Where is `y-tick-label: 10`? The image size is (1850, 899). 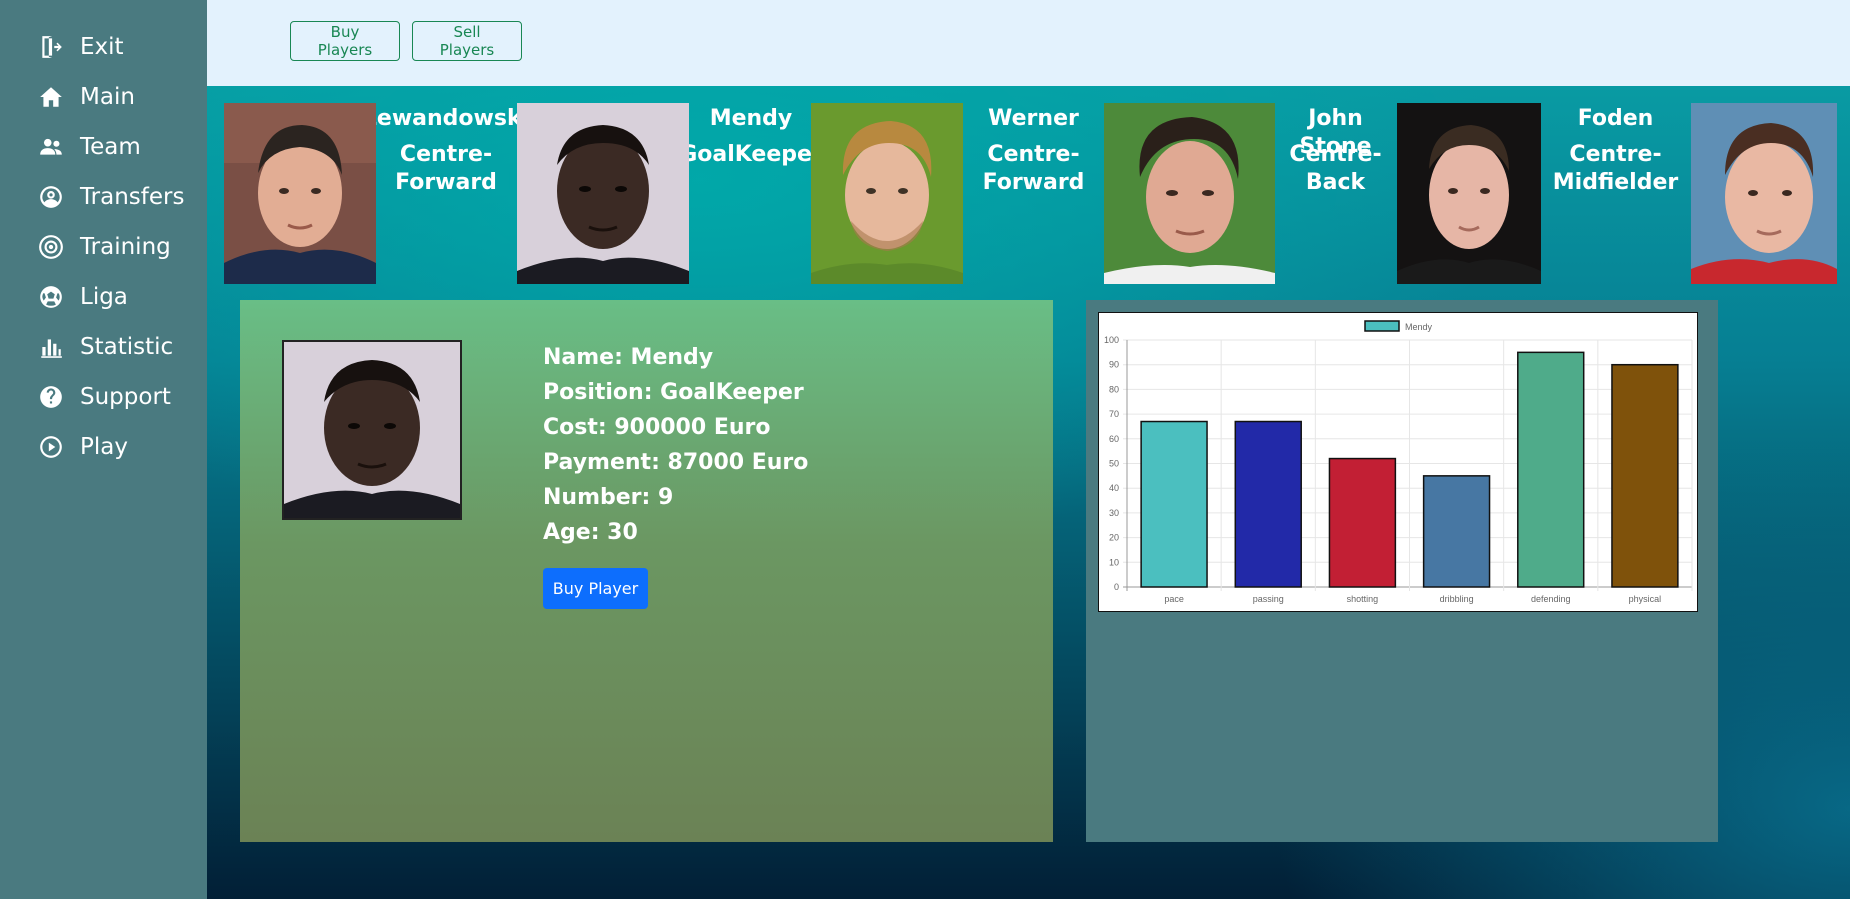
y-tick-label: 10 is located at coordinates (1114, 562).